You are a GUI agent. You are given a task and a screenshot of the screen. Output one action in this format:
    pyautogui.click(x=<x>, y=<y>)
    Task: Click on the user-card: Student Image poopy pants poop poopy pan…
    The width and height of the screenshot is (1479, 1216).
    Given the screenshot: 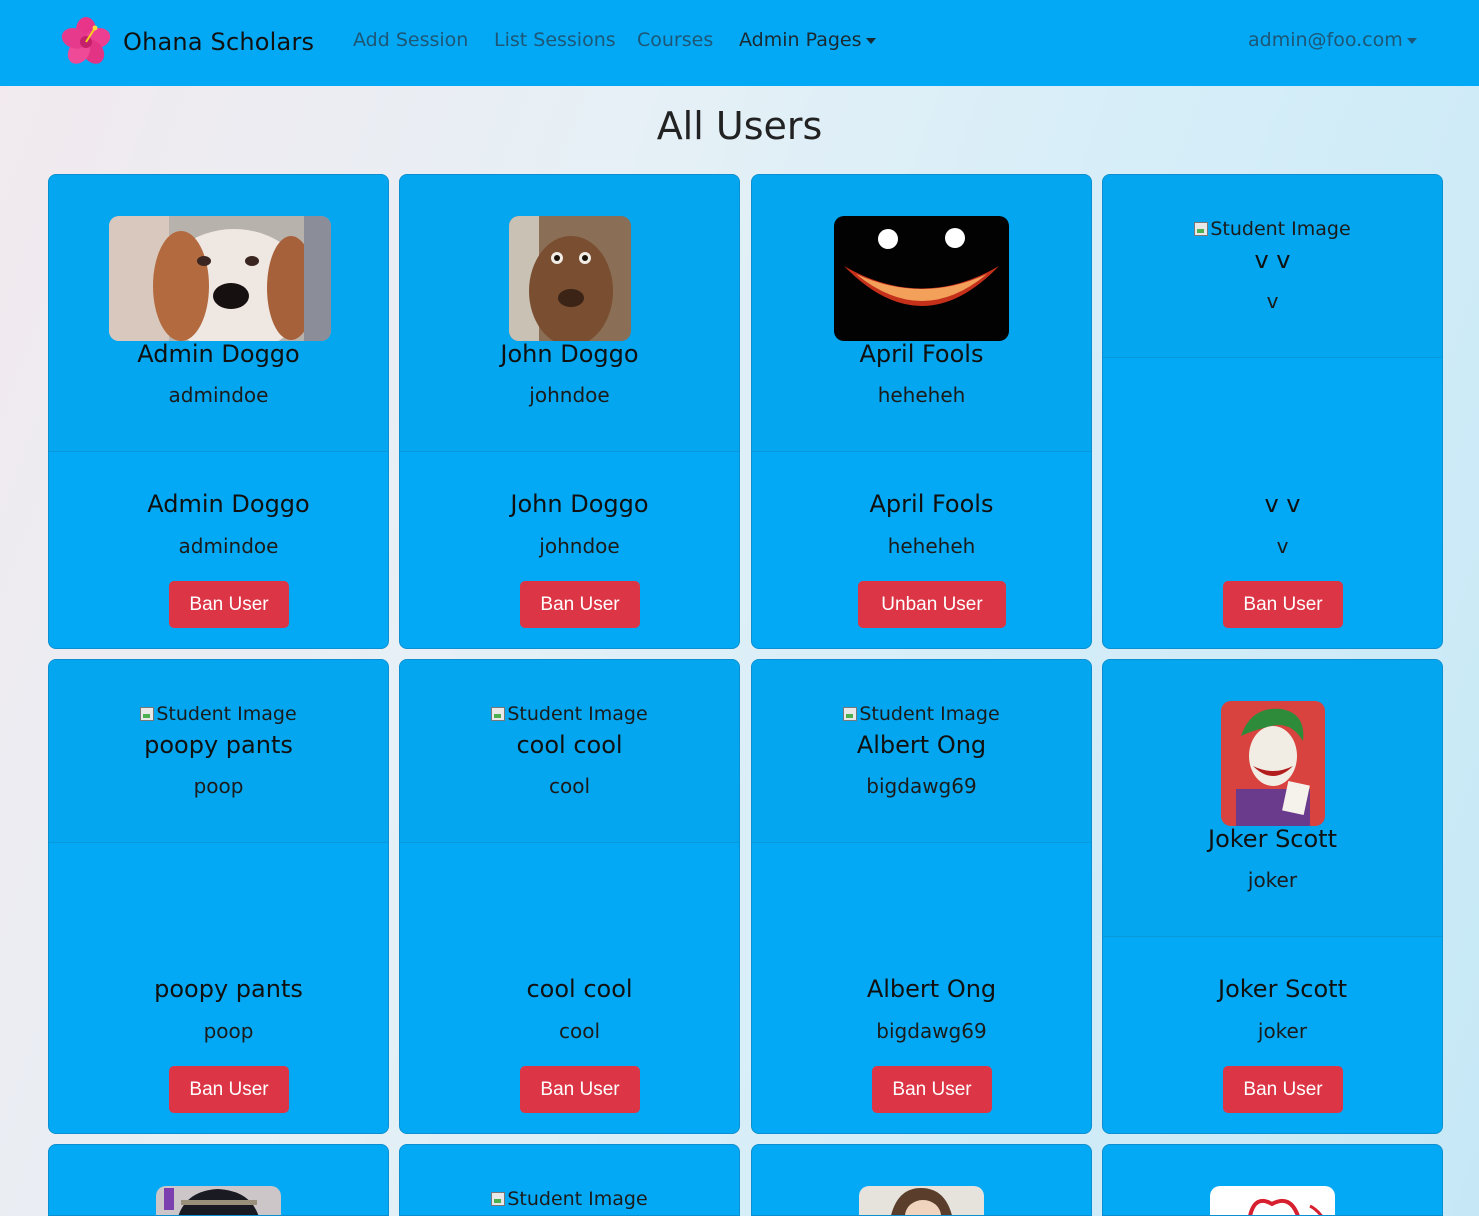 What is the action you would take?
    pyautogui.click(x=218, y=896)
    